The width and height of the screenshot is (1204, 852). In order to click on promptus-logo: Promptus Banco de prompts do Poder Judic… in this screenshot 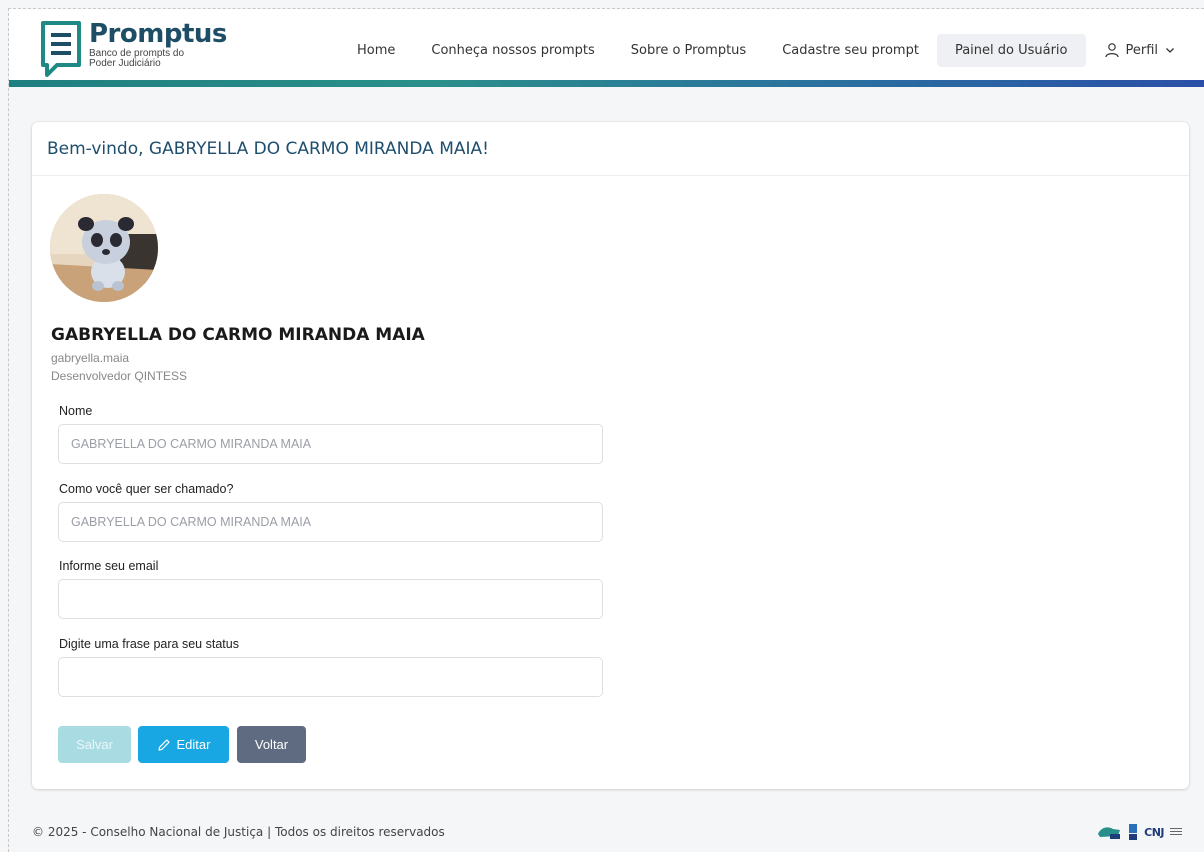, I will do `click(133, 49)`.